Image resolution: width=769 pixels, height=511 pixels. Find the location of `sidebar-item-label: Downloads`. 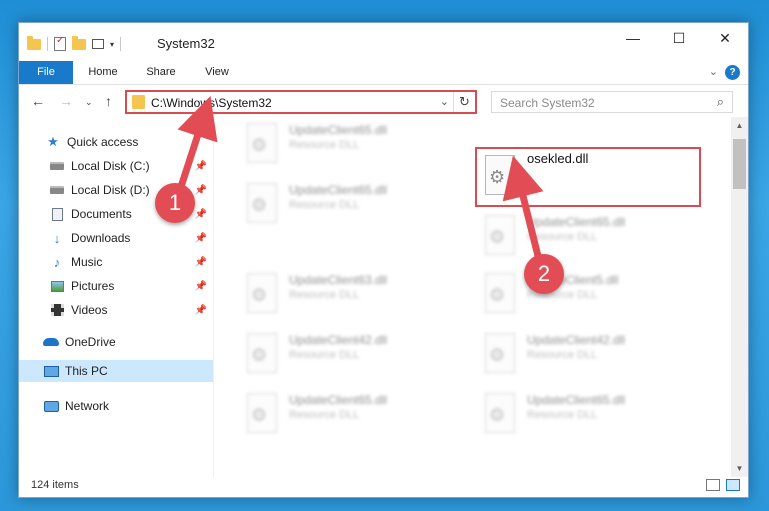

sidebar-item-label: Downloads is located at coordinates (101, 238).